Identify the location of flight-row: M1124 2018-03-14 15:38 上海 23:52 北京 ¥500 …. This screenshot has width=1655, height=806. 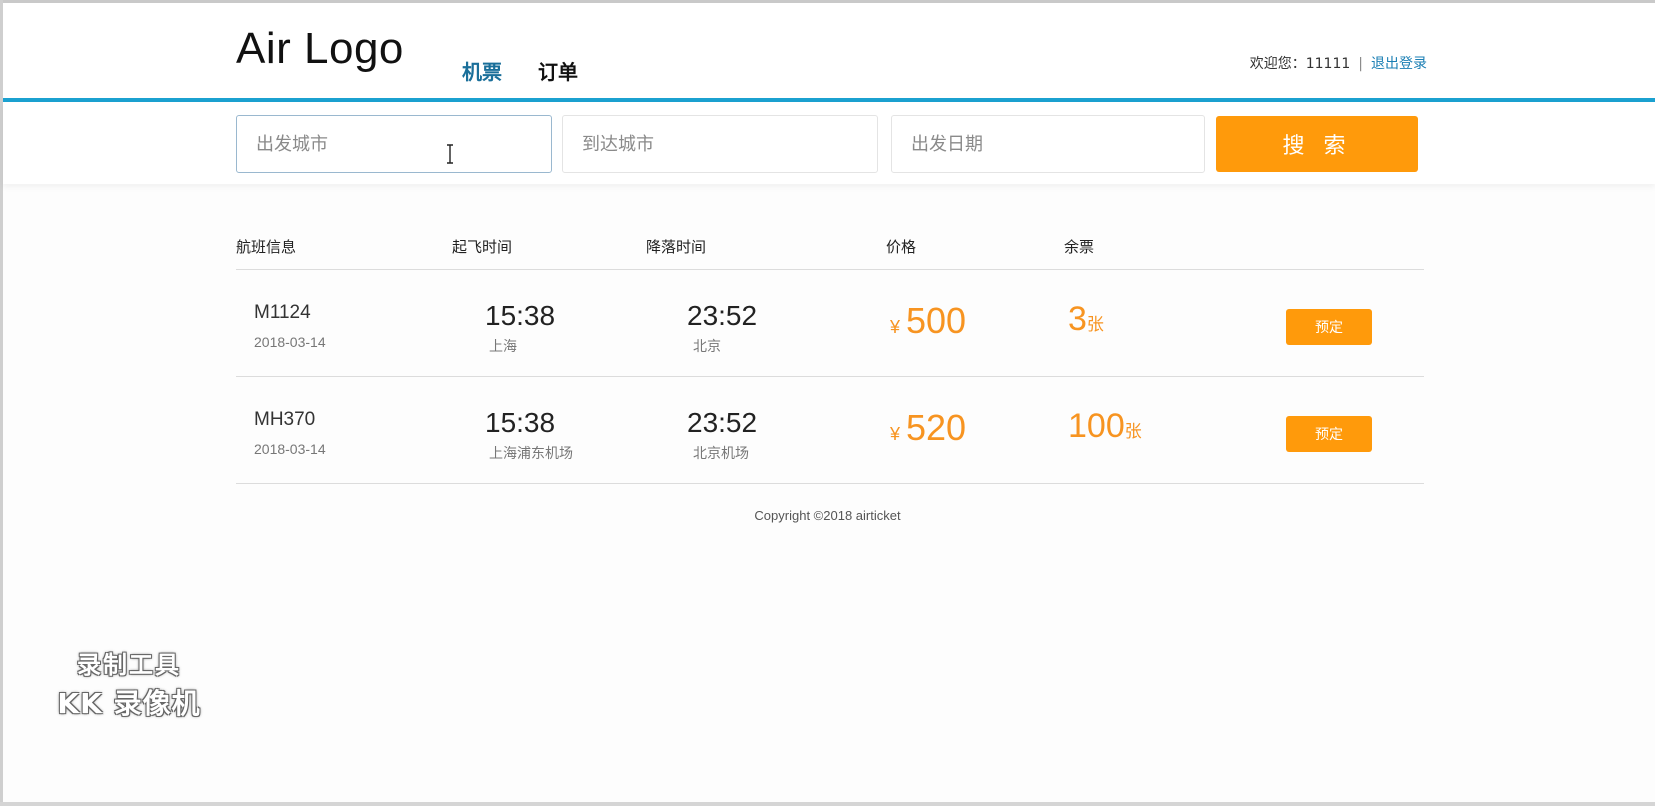
(830, 323).